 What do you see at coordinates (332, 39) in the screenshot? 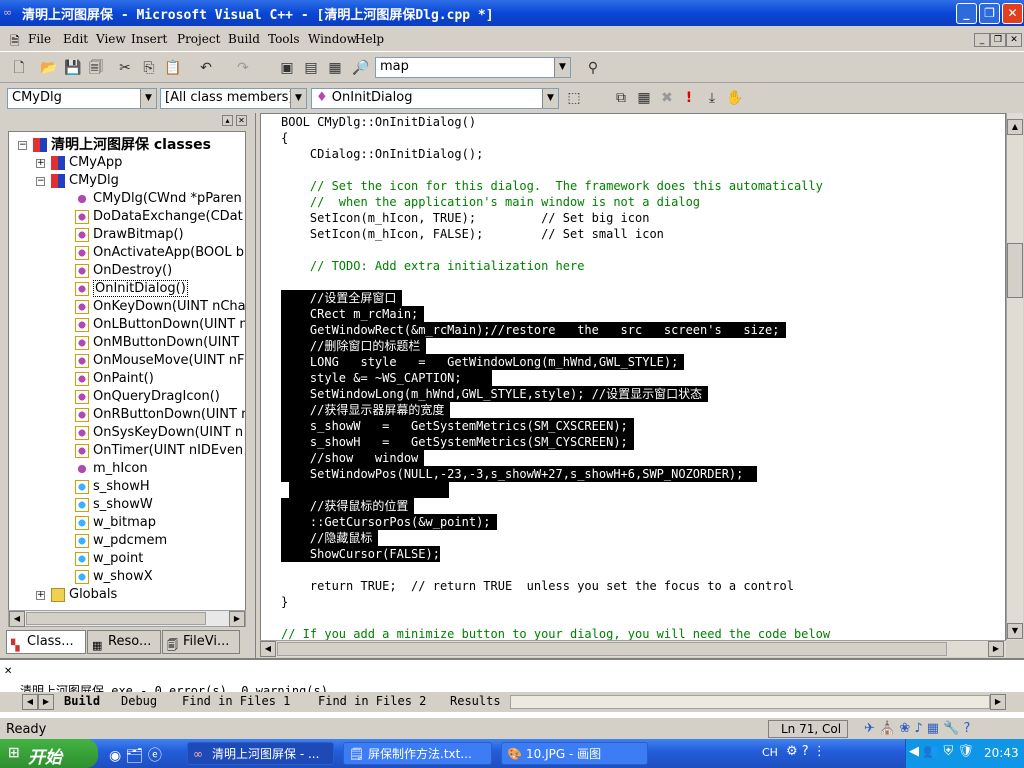
I see `menu-window: Window` at bounding box center [332, 39].